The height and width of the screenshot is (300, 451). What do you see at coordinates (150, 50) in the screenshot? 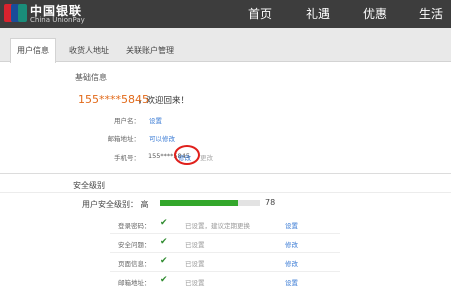
I see `tab-linked-accounts: 关联账户管理` at bounding box center [150, 50].